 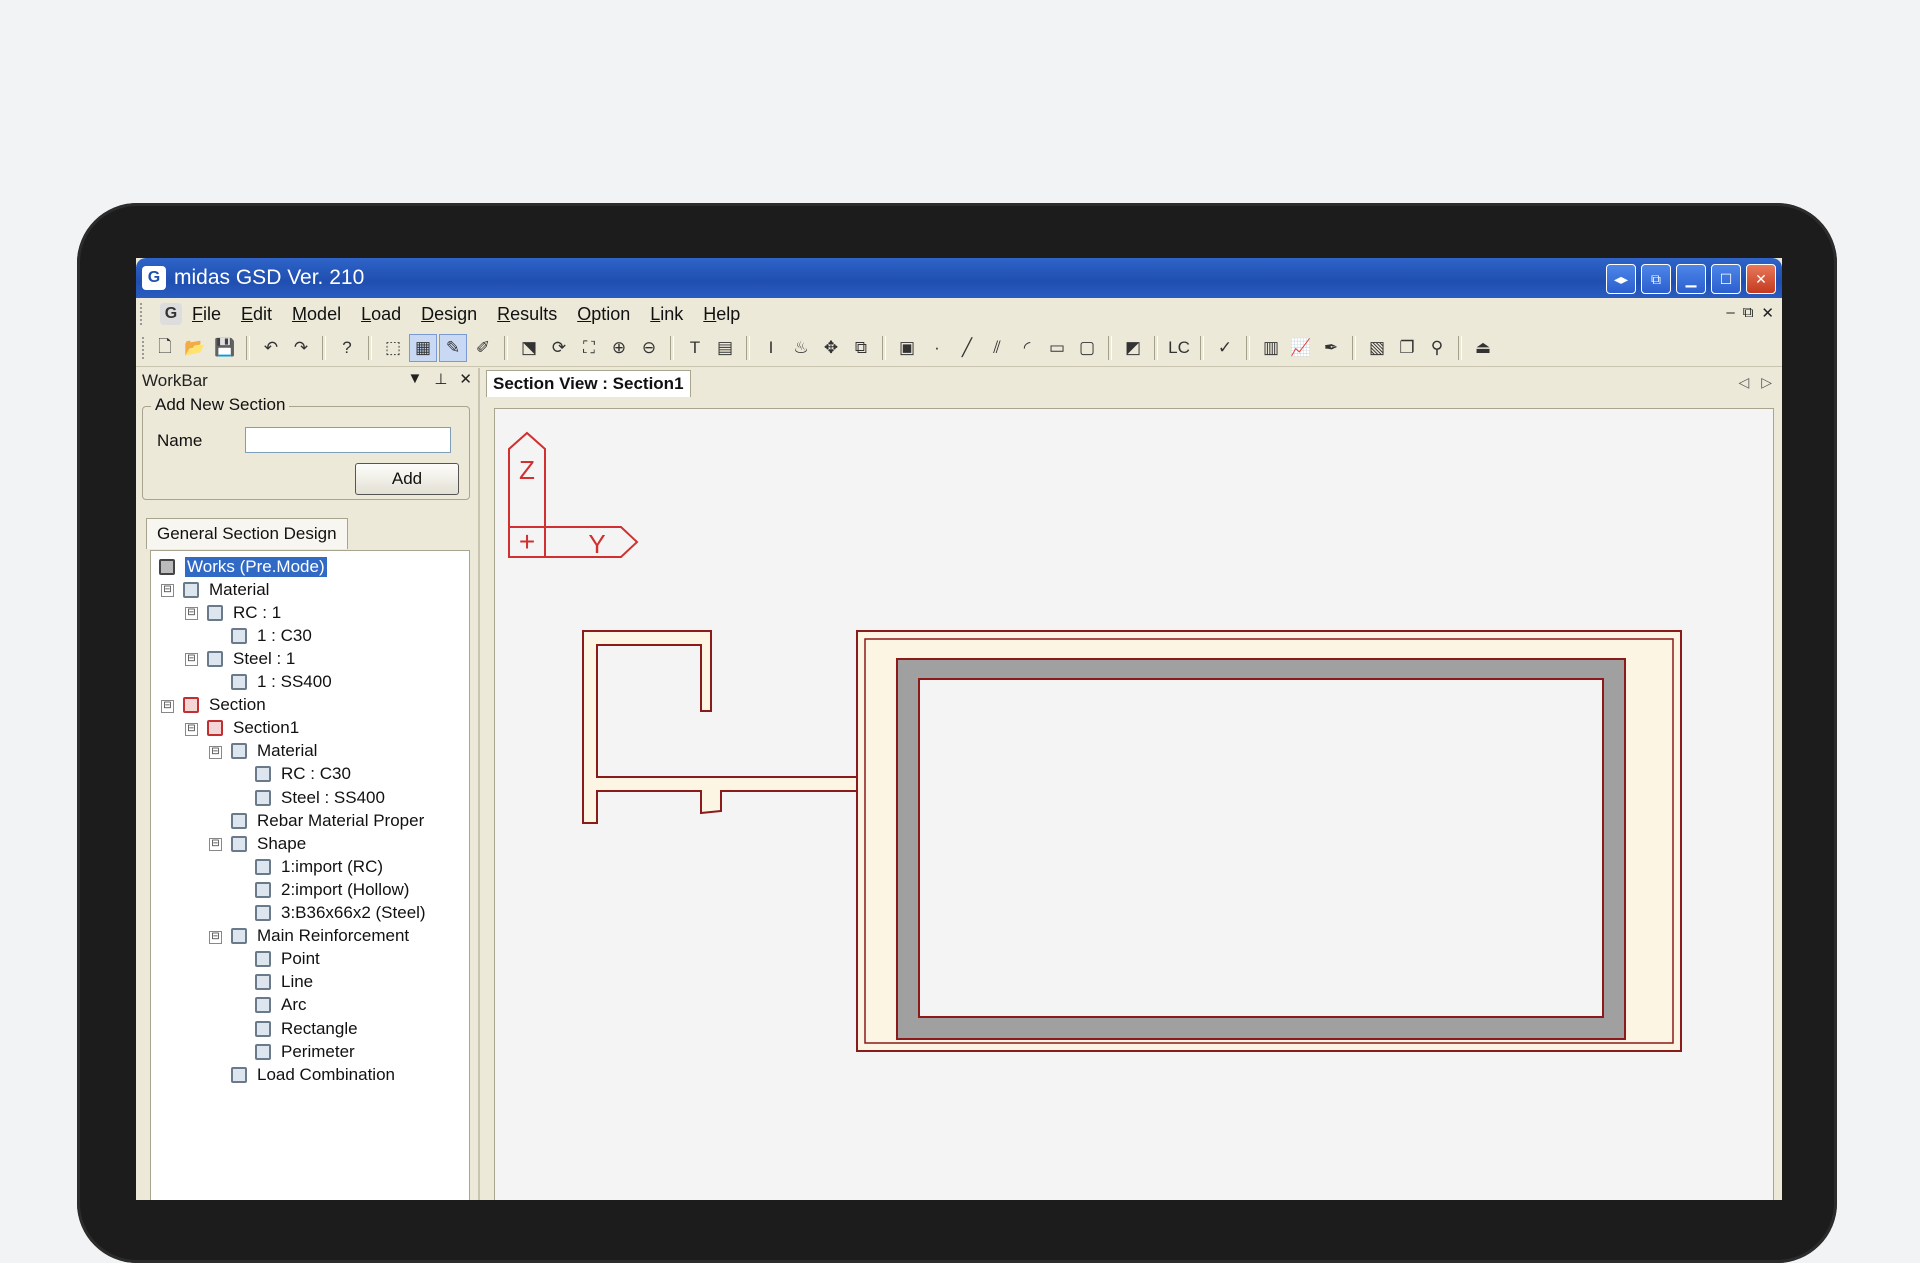 I want to click on scroll-right-icon: ▷, so click(x=1766, y=382).